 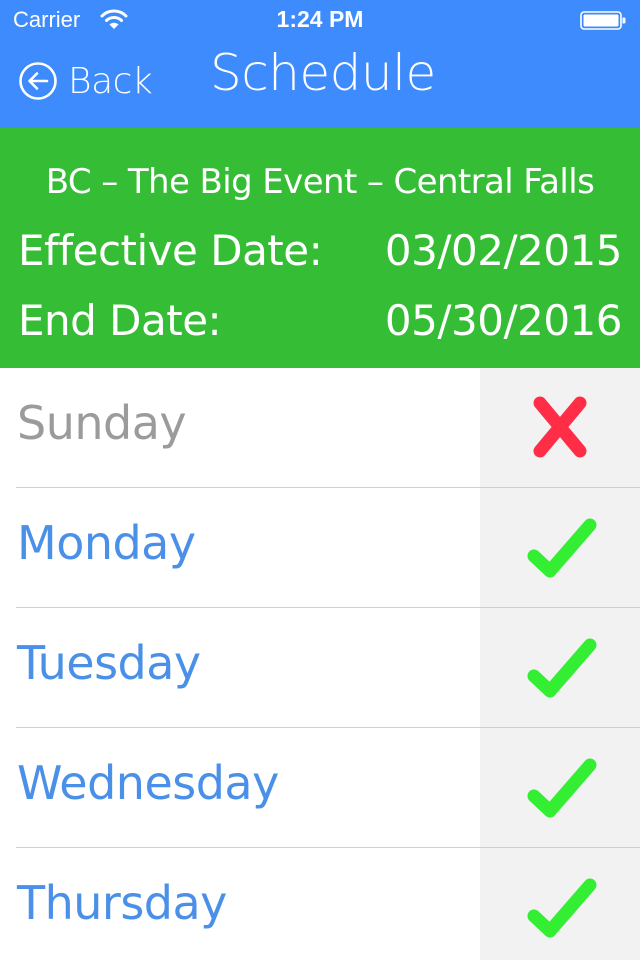 I want to click on end-date-value: 05/30/2016, so click(x=503, y=320).